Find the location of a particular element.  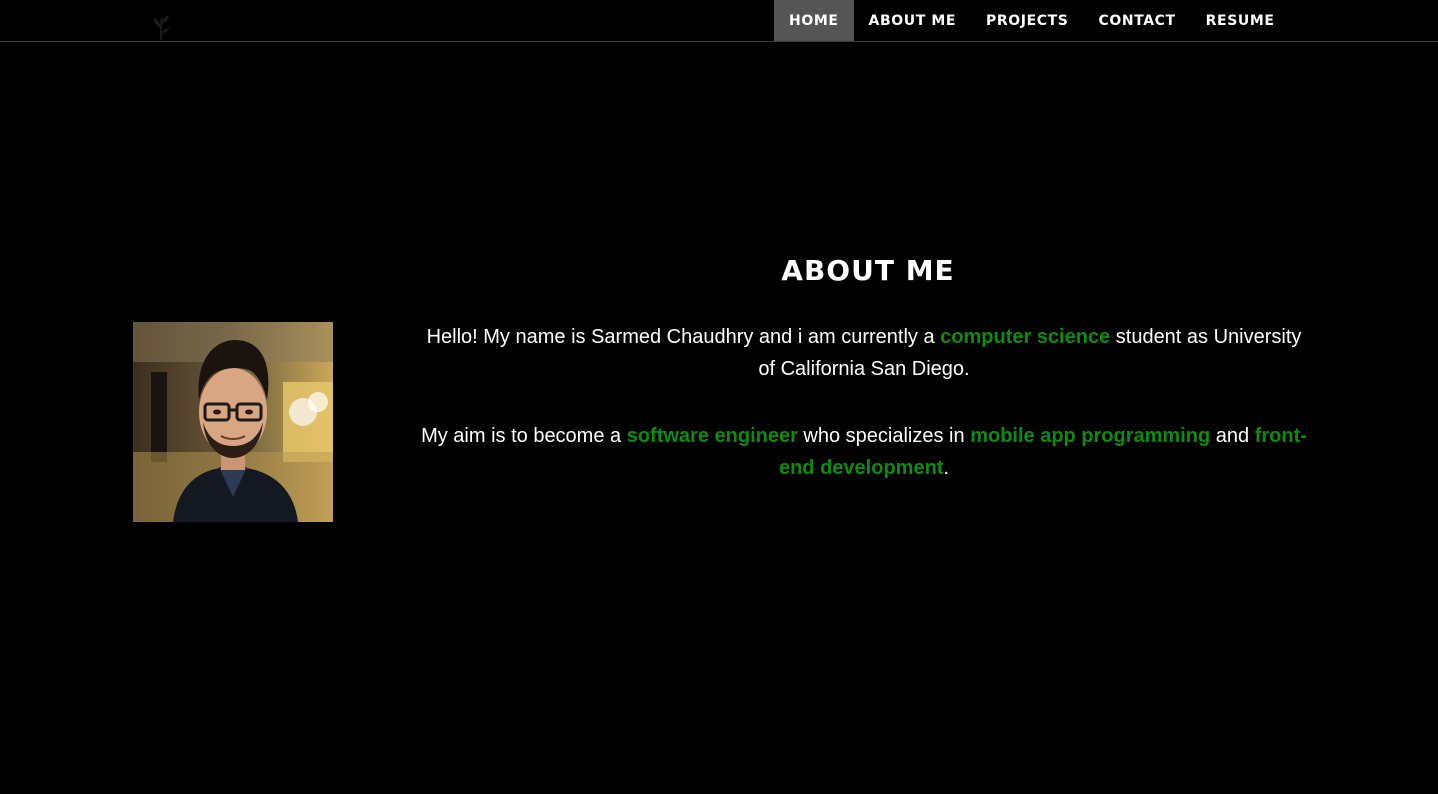

top-navbar: HOME ABOUT ME PROJECTS CONTACT RESUME is located at coordinates (719, 21).